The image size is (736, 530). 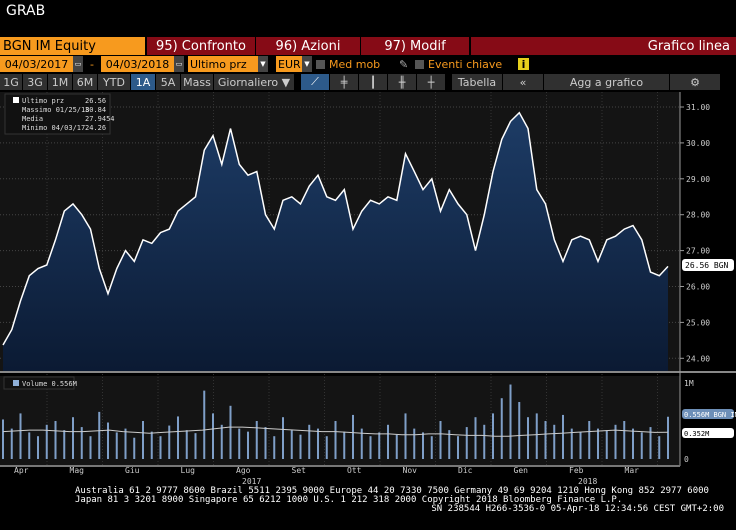 I want to click on month-label: Feb, so click(x=576, y=470).